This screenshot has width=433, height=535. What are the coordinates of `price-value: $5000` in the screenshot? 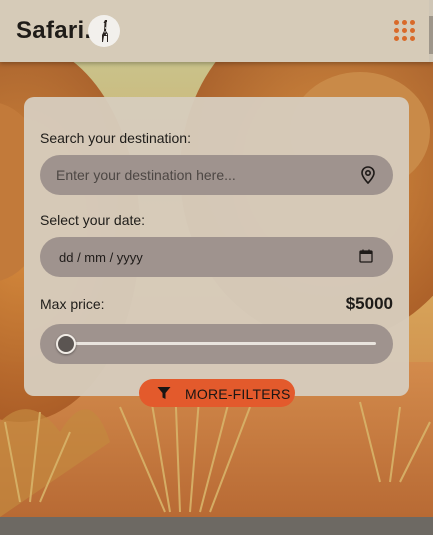 It's located at (369, 303).